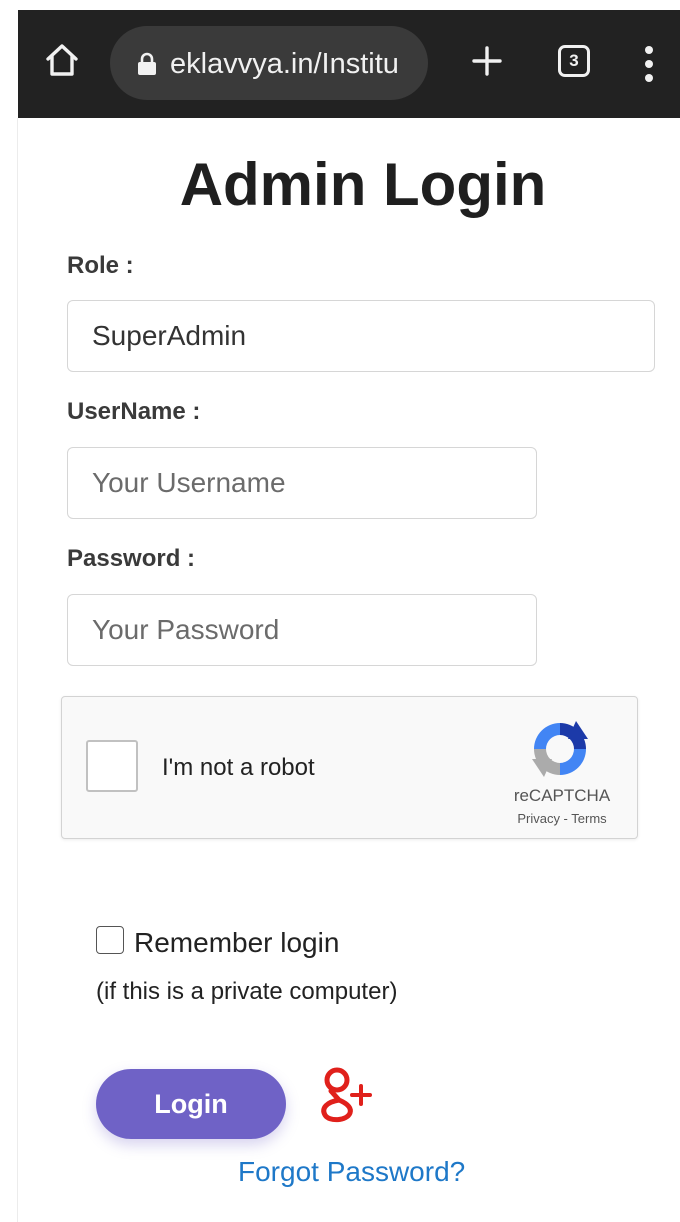 Image resolution: width=680 pixels, height=1222 pixels. Describe the element at coordinates (562, 819) in the screenshot. I see `recaptcha-privacy-terms-link: Privacy - Terms` at that location.